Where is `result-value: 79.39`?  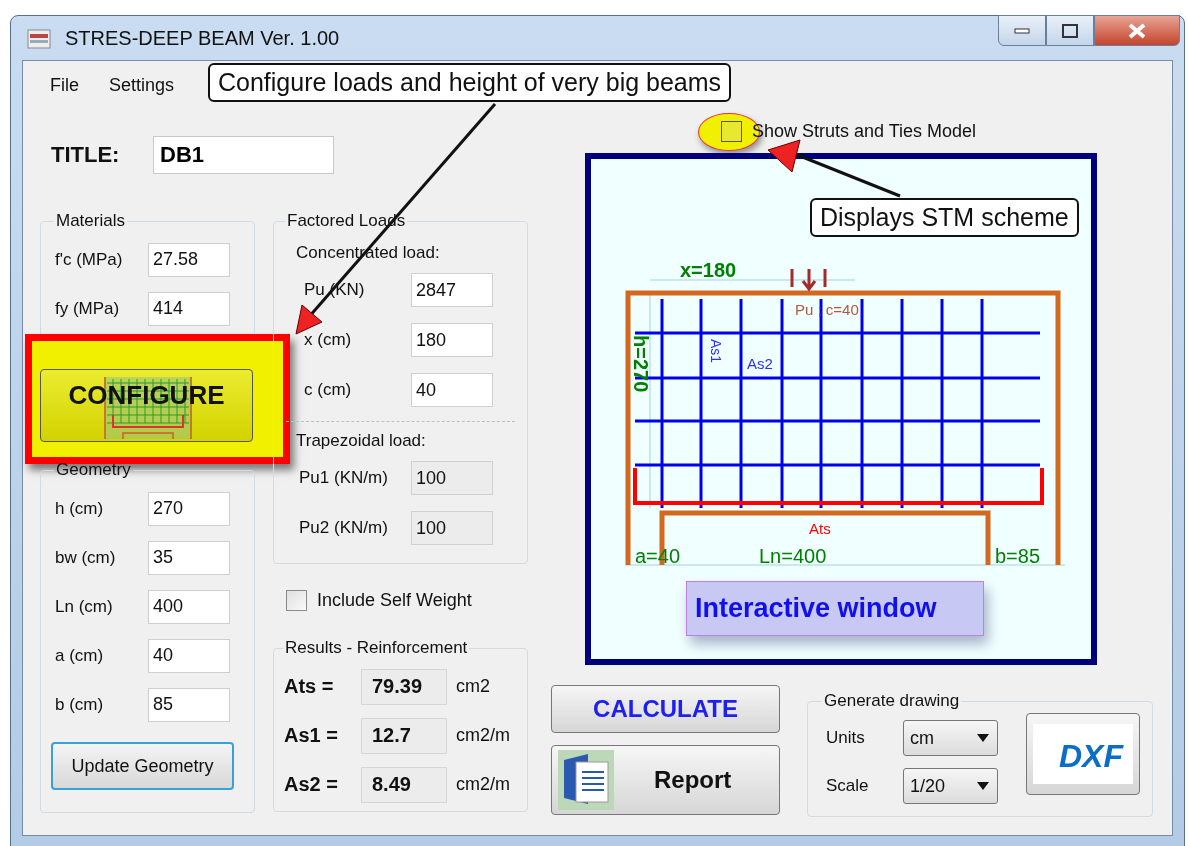 result-value: 79.39 is located at coordinates (404, 686).